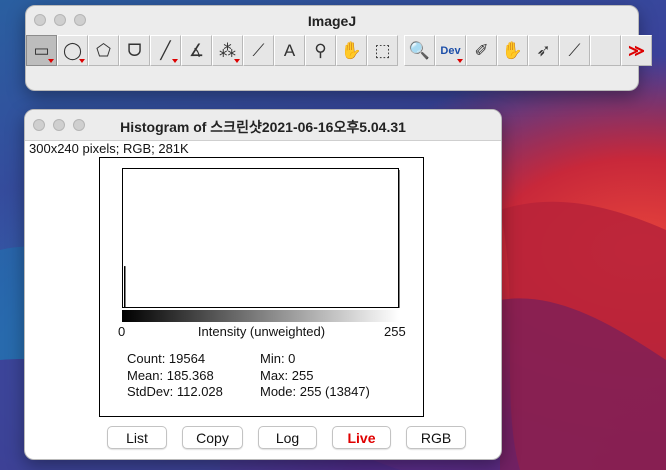  I want to click on histogram-titlebar: Histogram of 스크린샷2021-06-16오후5.04.31, so click(263, 125).